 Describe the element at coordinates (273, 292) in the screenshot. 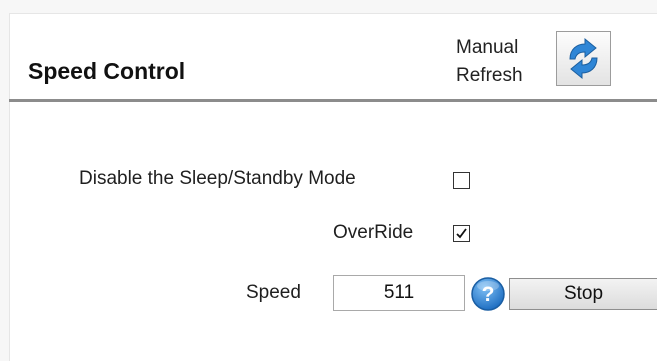

I see `speed-label: Speed` at that location.